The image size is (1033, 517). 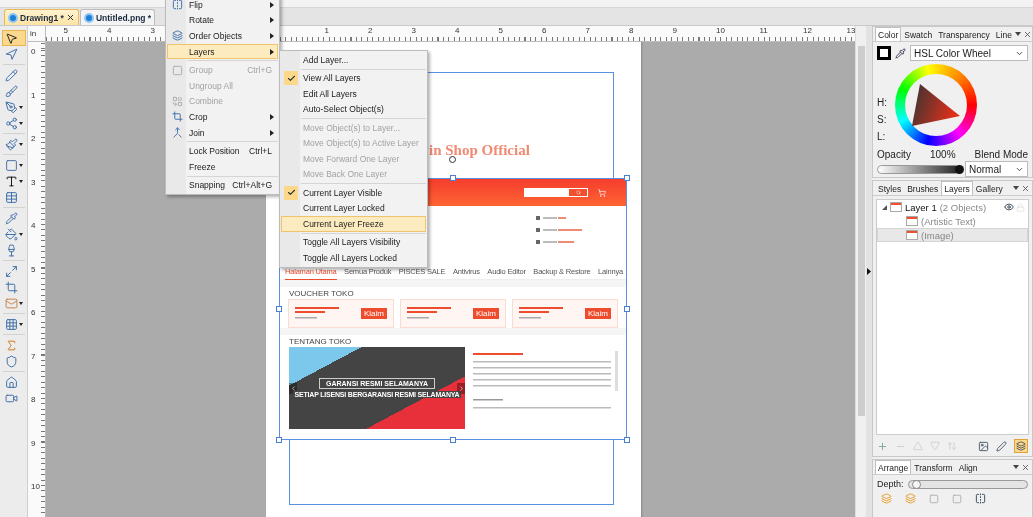 I want to click on menu-item: Toggle All Layers Locked, so click(x=353, y=258).